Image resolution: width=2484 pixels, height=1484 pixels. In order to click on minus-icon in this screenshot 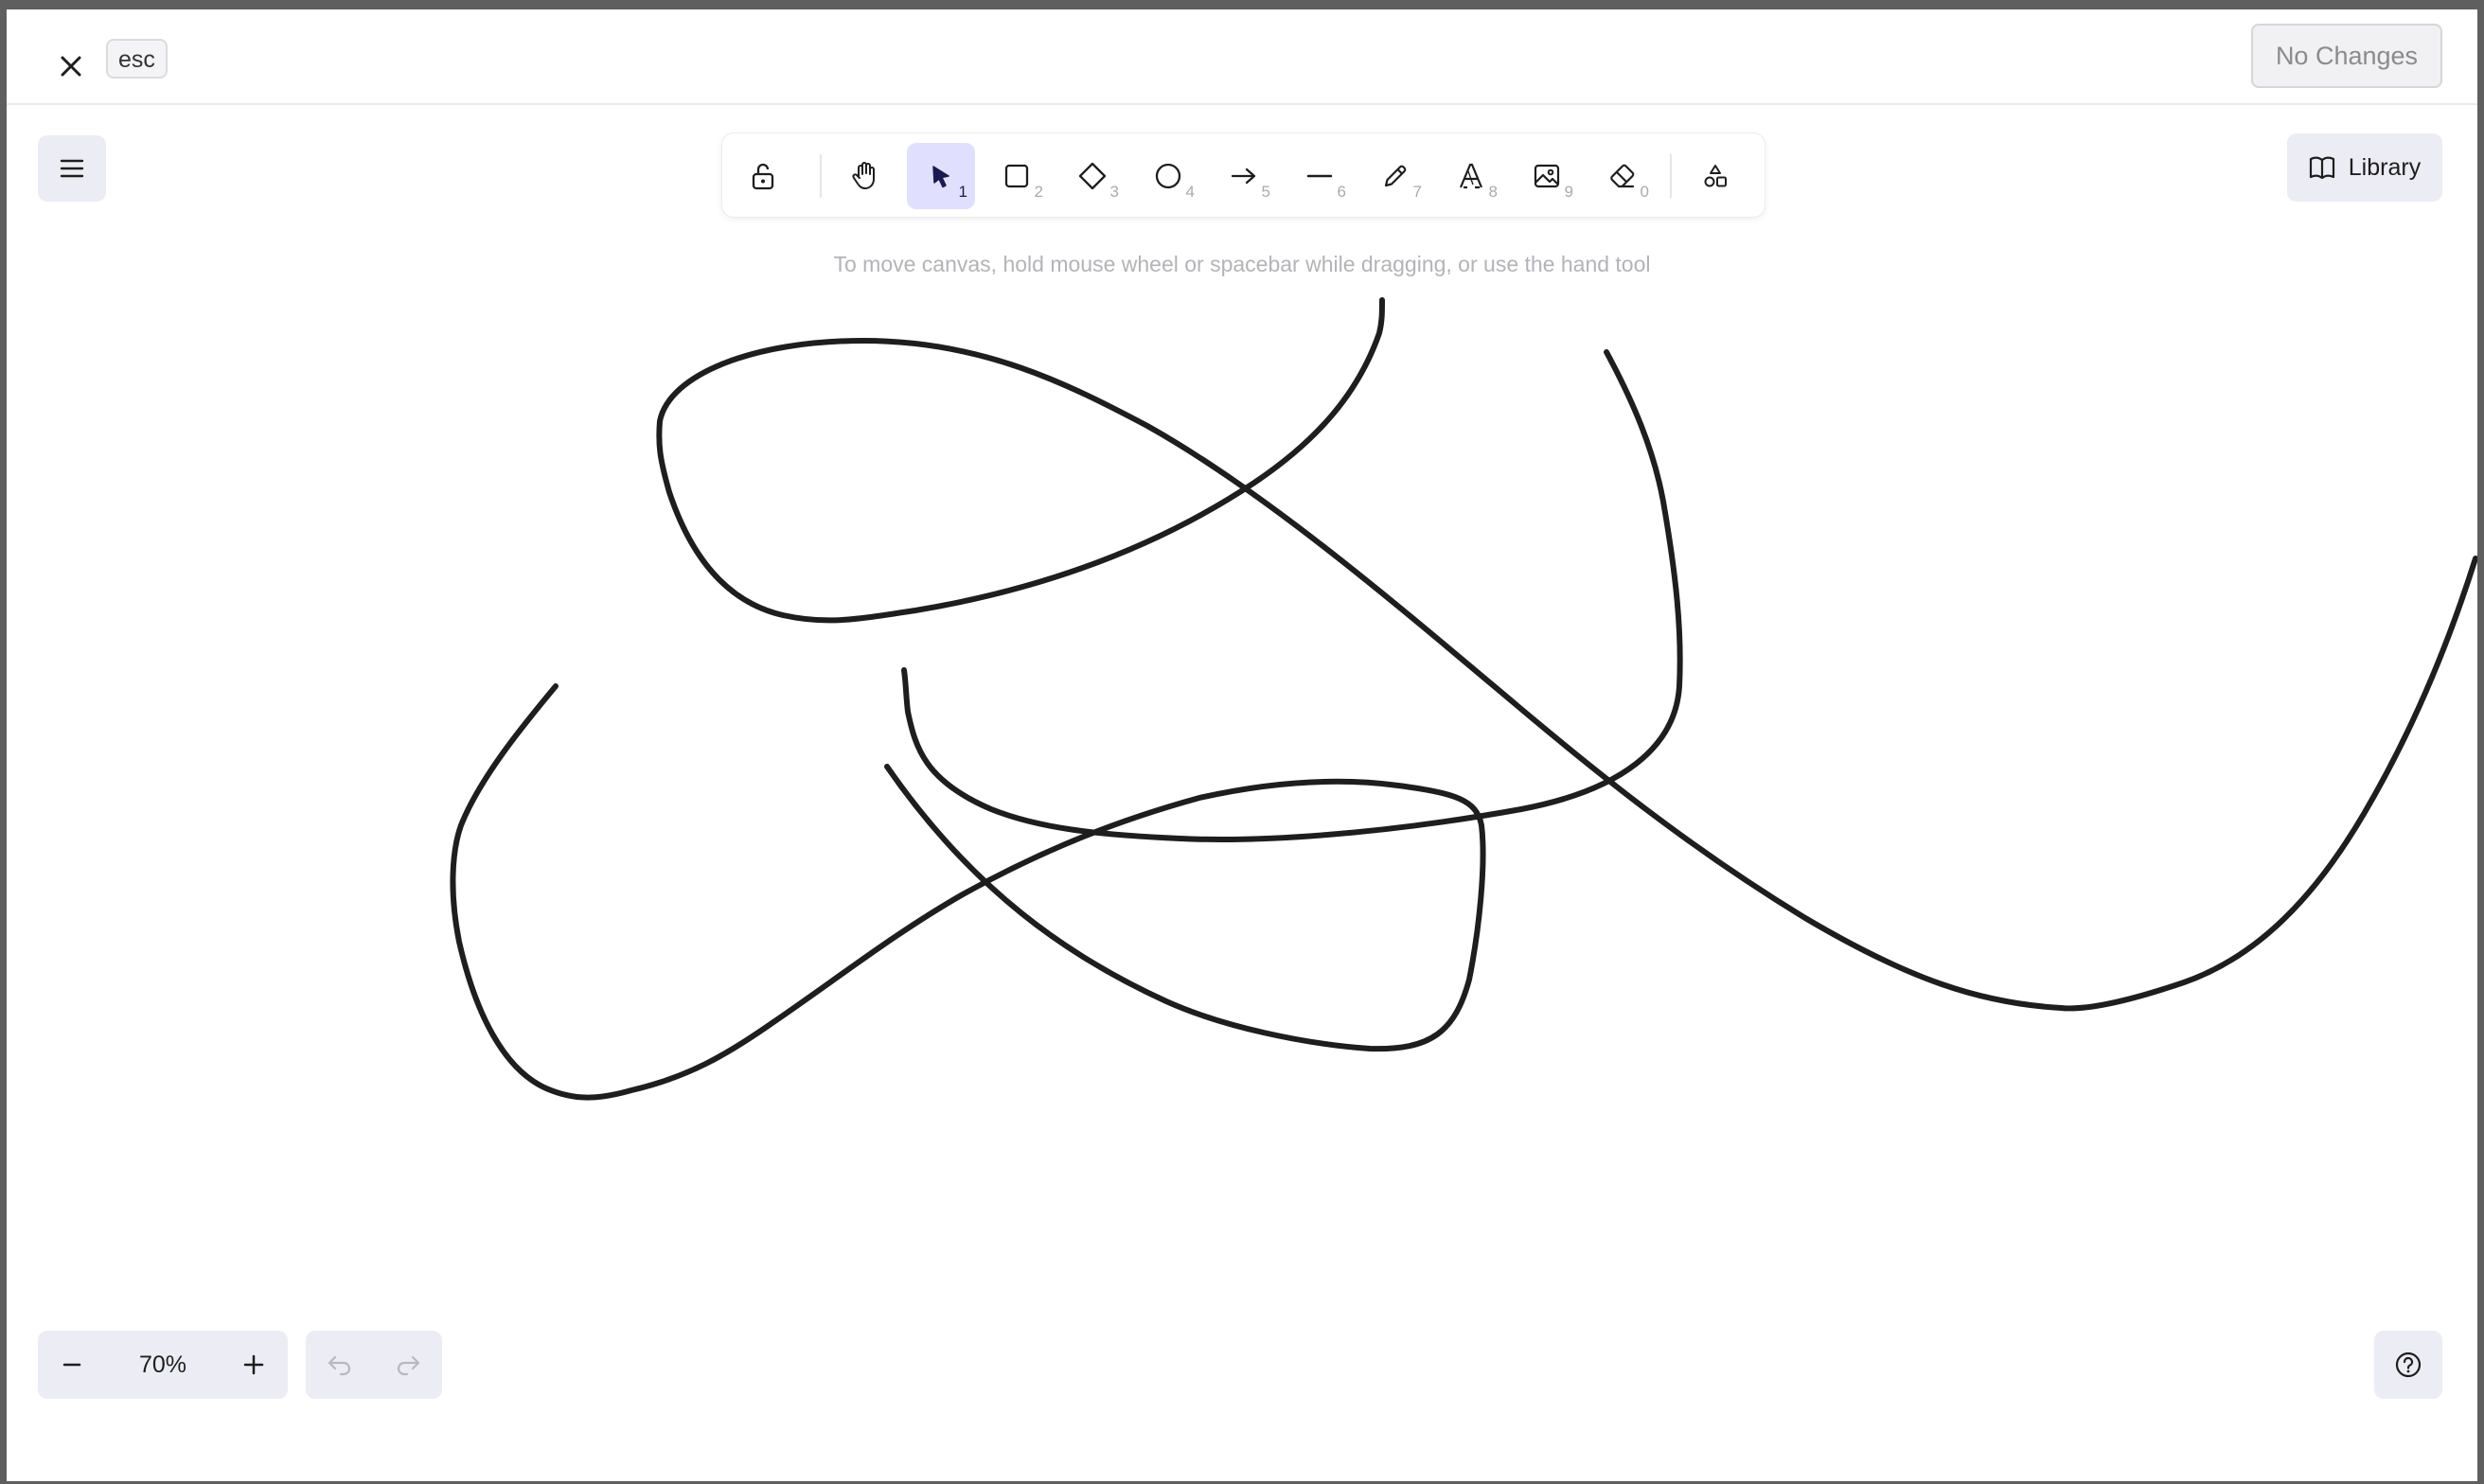, I will do `click(71, 1365)`.